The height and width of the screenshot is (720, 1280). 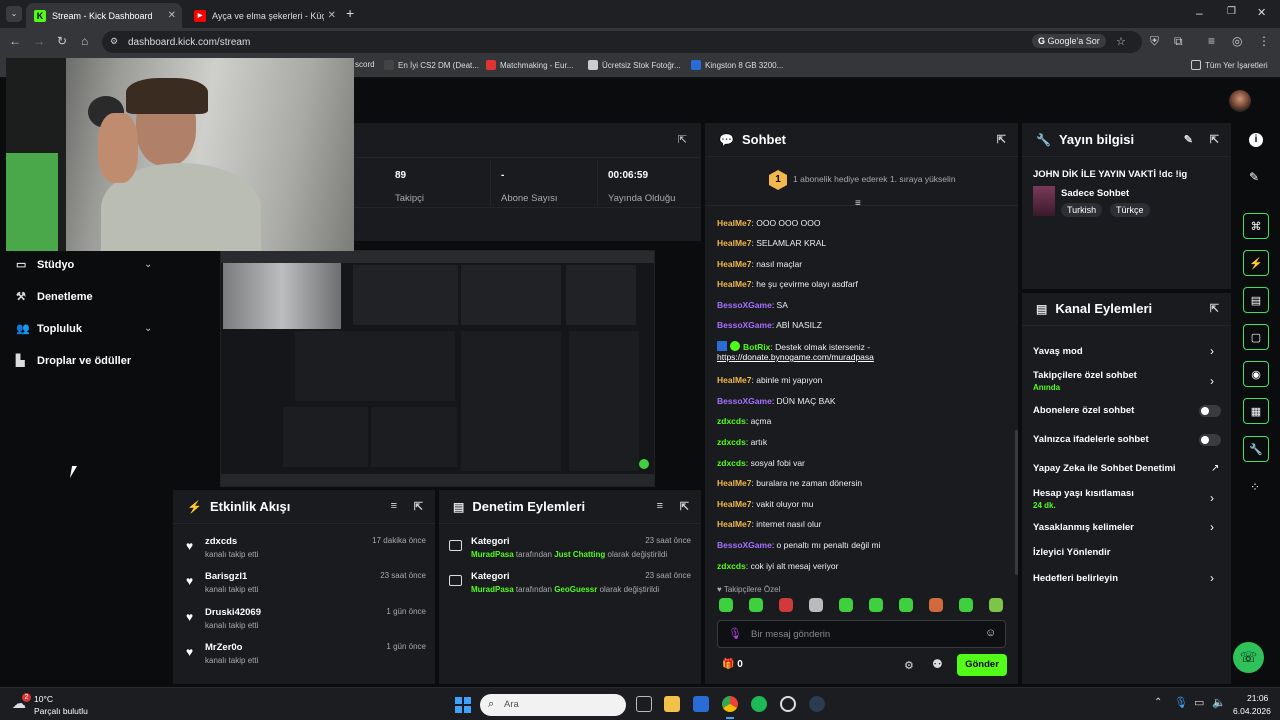 I want to click on tab-kick-dashboard: K Stream - Kick Dashboard ✕, so click(x=104, y=15).